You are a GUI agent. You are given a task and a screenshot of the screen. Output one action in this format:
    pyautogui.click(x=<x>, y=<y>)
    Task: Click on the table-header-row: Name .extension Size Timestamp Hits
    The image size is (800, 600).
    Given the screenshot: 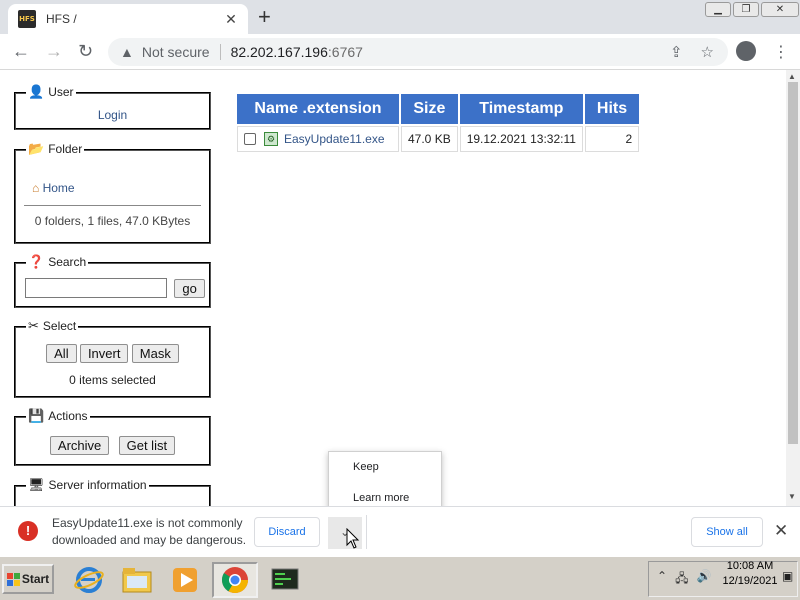 What is the action you would take?
    pyautogui.click(x=438, y=109)
    